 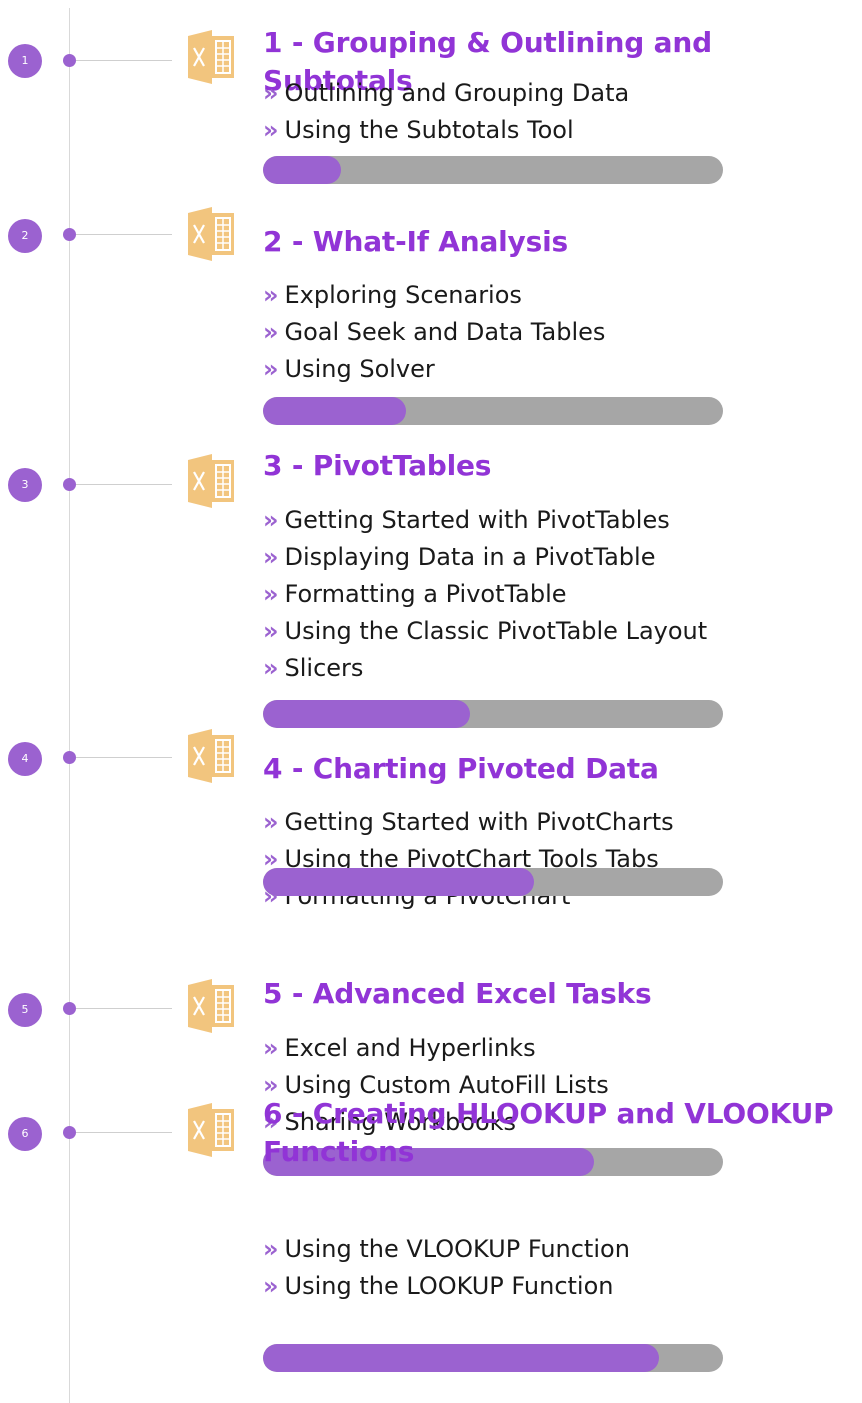 I want to click on lesson-label: Getting Started with PivotCharts, so click(x=479, y=822).